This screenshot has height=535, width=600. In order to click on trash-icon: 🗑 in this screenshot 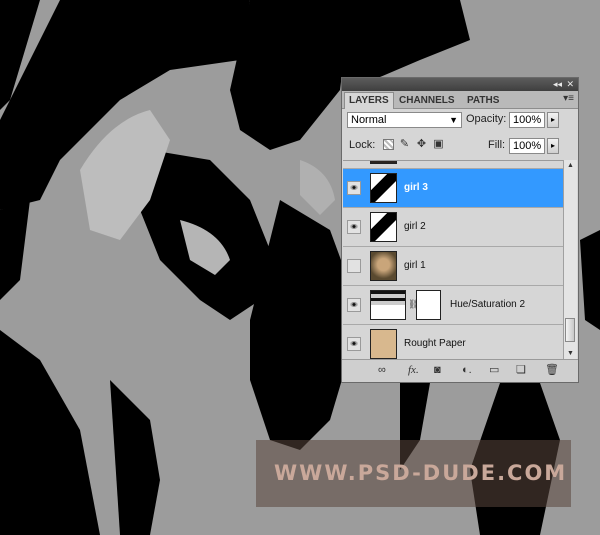, I will do `click(552, 370)`.